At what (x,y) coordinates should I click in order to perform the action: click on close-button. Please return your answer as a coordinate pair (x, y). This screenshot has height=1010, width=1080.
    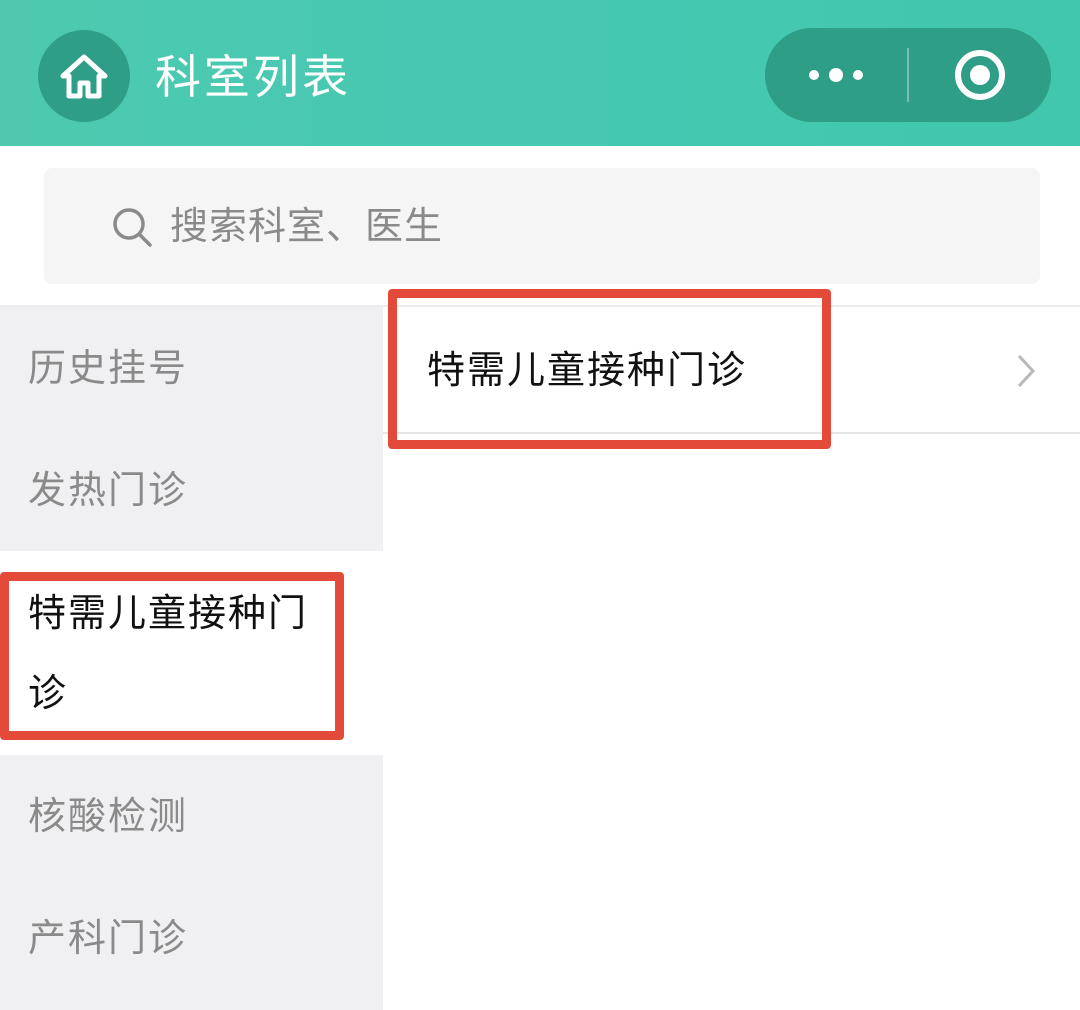
    Looking at the image, I should click on (980, 75).